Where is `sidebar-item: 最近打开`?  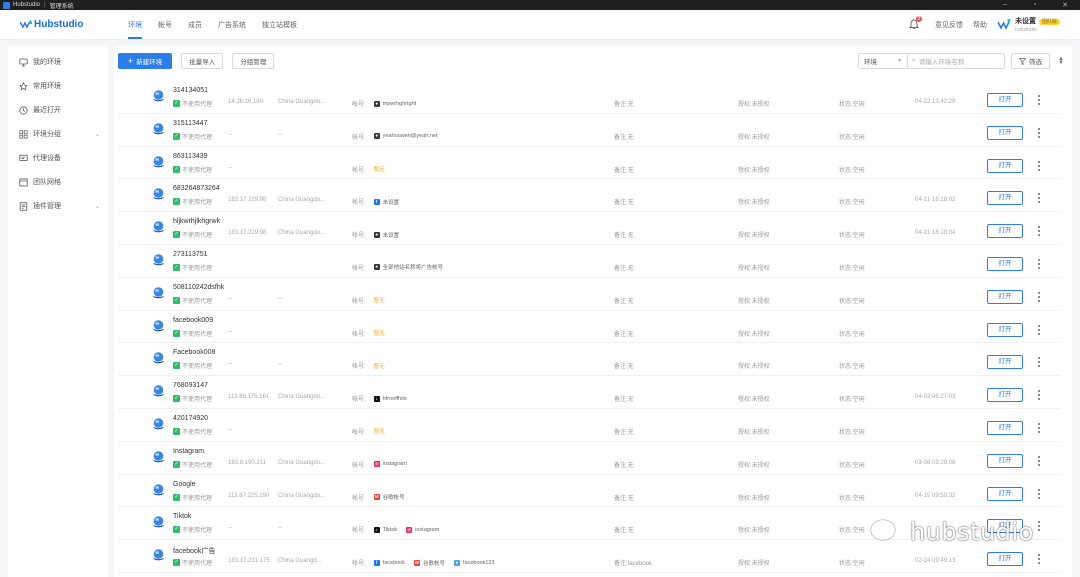
sidebar-item: 最近打开 is located at coordinates (58, 110).